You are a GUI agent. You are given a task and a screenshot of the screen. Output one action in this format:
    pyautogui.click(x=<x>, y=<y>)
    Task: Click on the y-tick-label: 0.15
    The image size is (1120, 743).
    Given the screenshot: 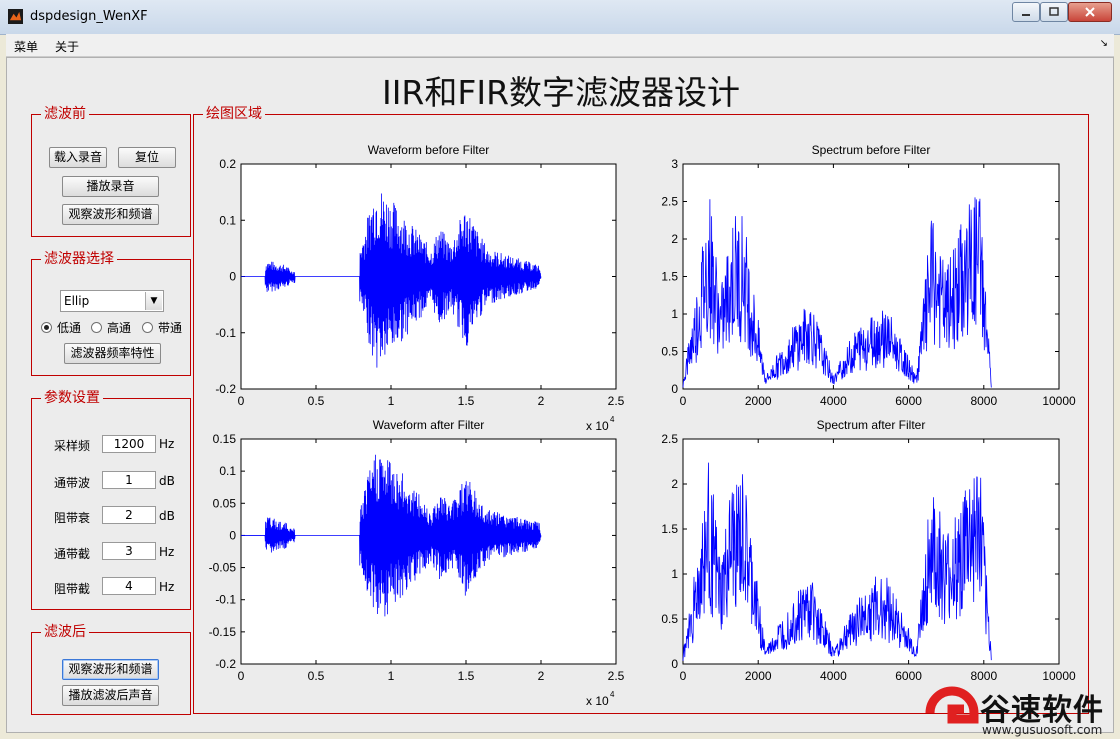 What is the action you would take?
    pyautogui.click(x=225, y=439)
    